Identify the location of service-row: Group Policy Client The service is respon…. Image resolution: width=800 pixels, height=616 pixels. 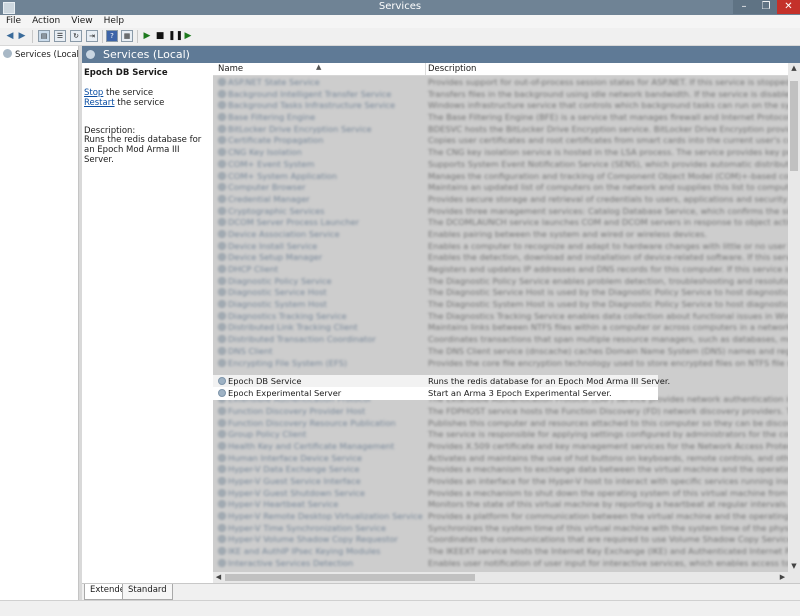
(500, 434).